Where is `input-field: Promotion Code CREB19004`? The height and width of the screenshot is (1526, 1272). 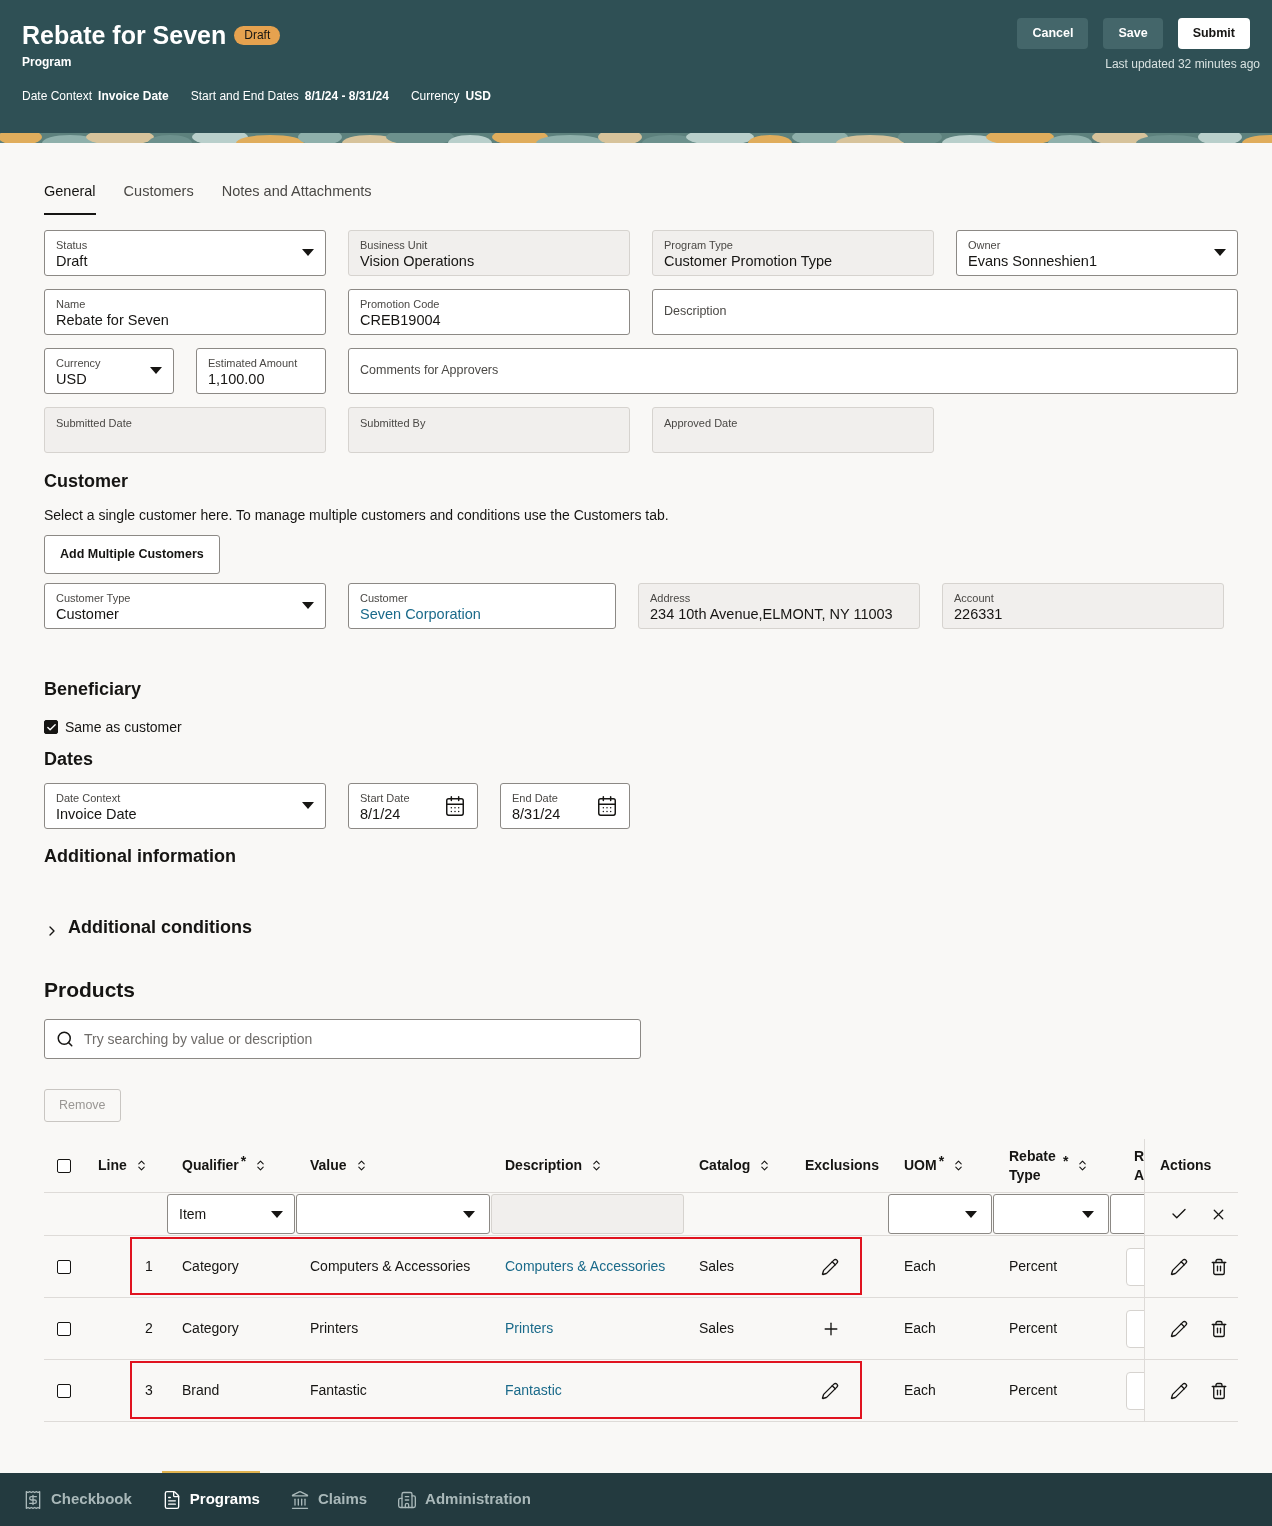 input-field: Promotion Code CREB19004 is located at coordinates (489, 311).